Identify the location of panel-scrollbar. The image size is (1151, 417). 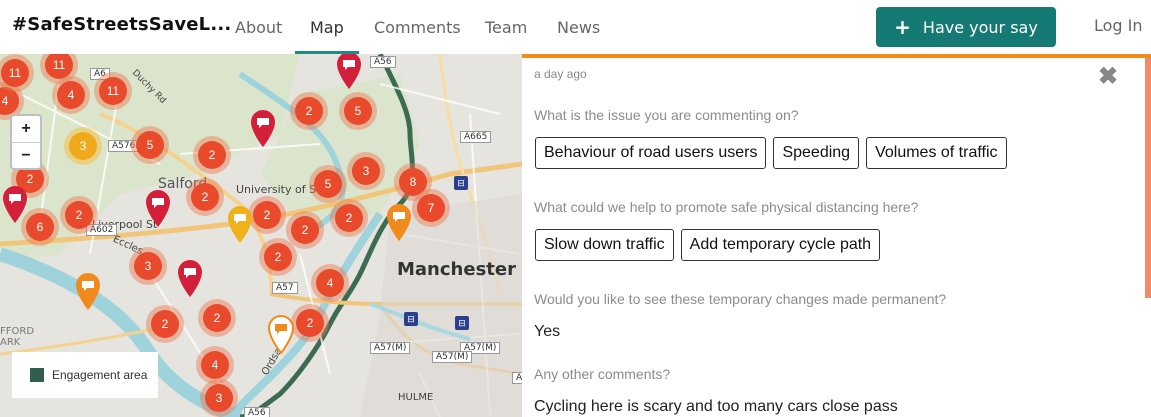
(1148, 178).